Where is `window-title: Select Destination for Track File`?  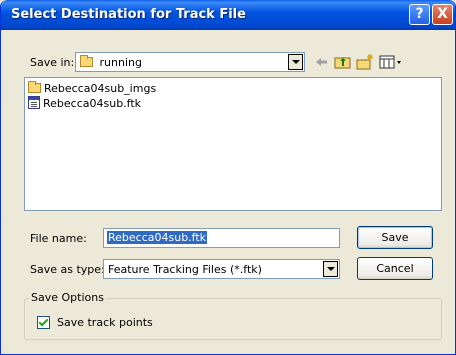
window-title: Select Destination for Track File is located at coordinates (128, 14).